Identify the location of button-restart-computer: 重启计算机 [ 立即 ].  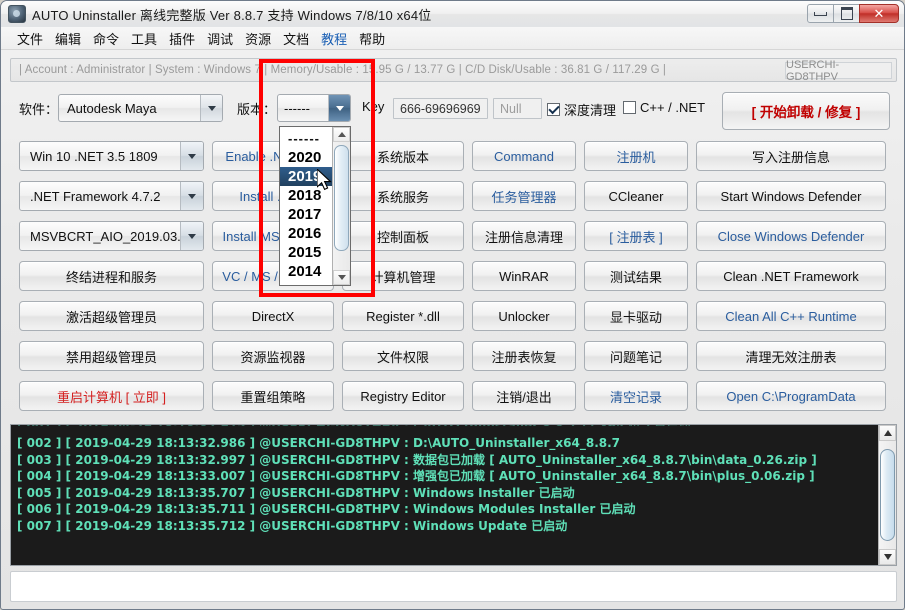
(111, 396).